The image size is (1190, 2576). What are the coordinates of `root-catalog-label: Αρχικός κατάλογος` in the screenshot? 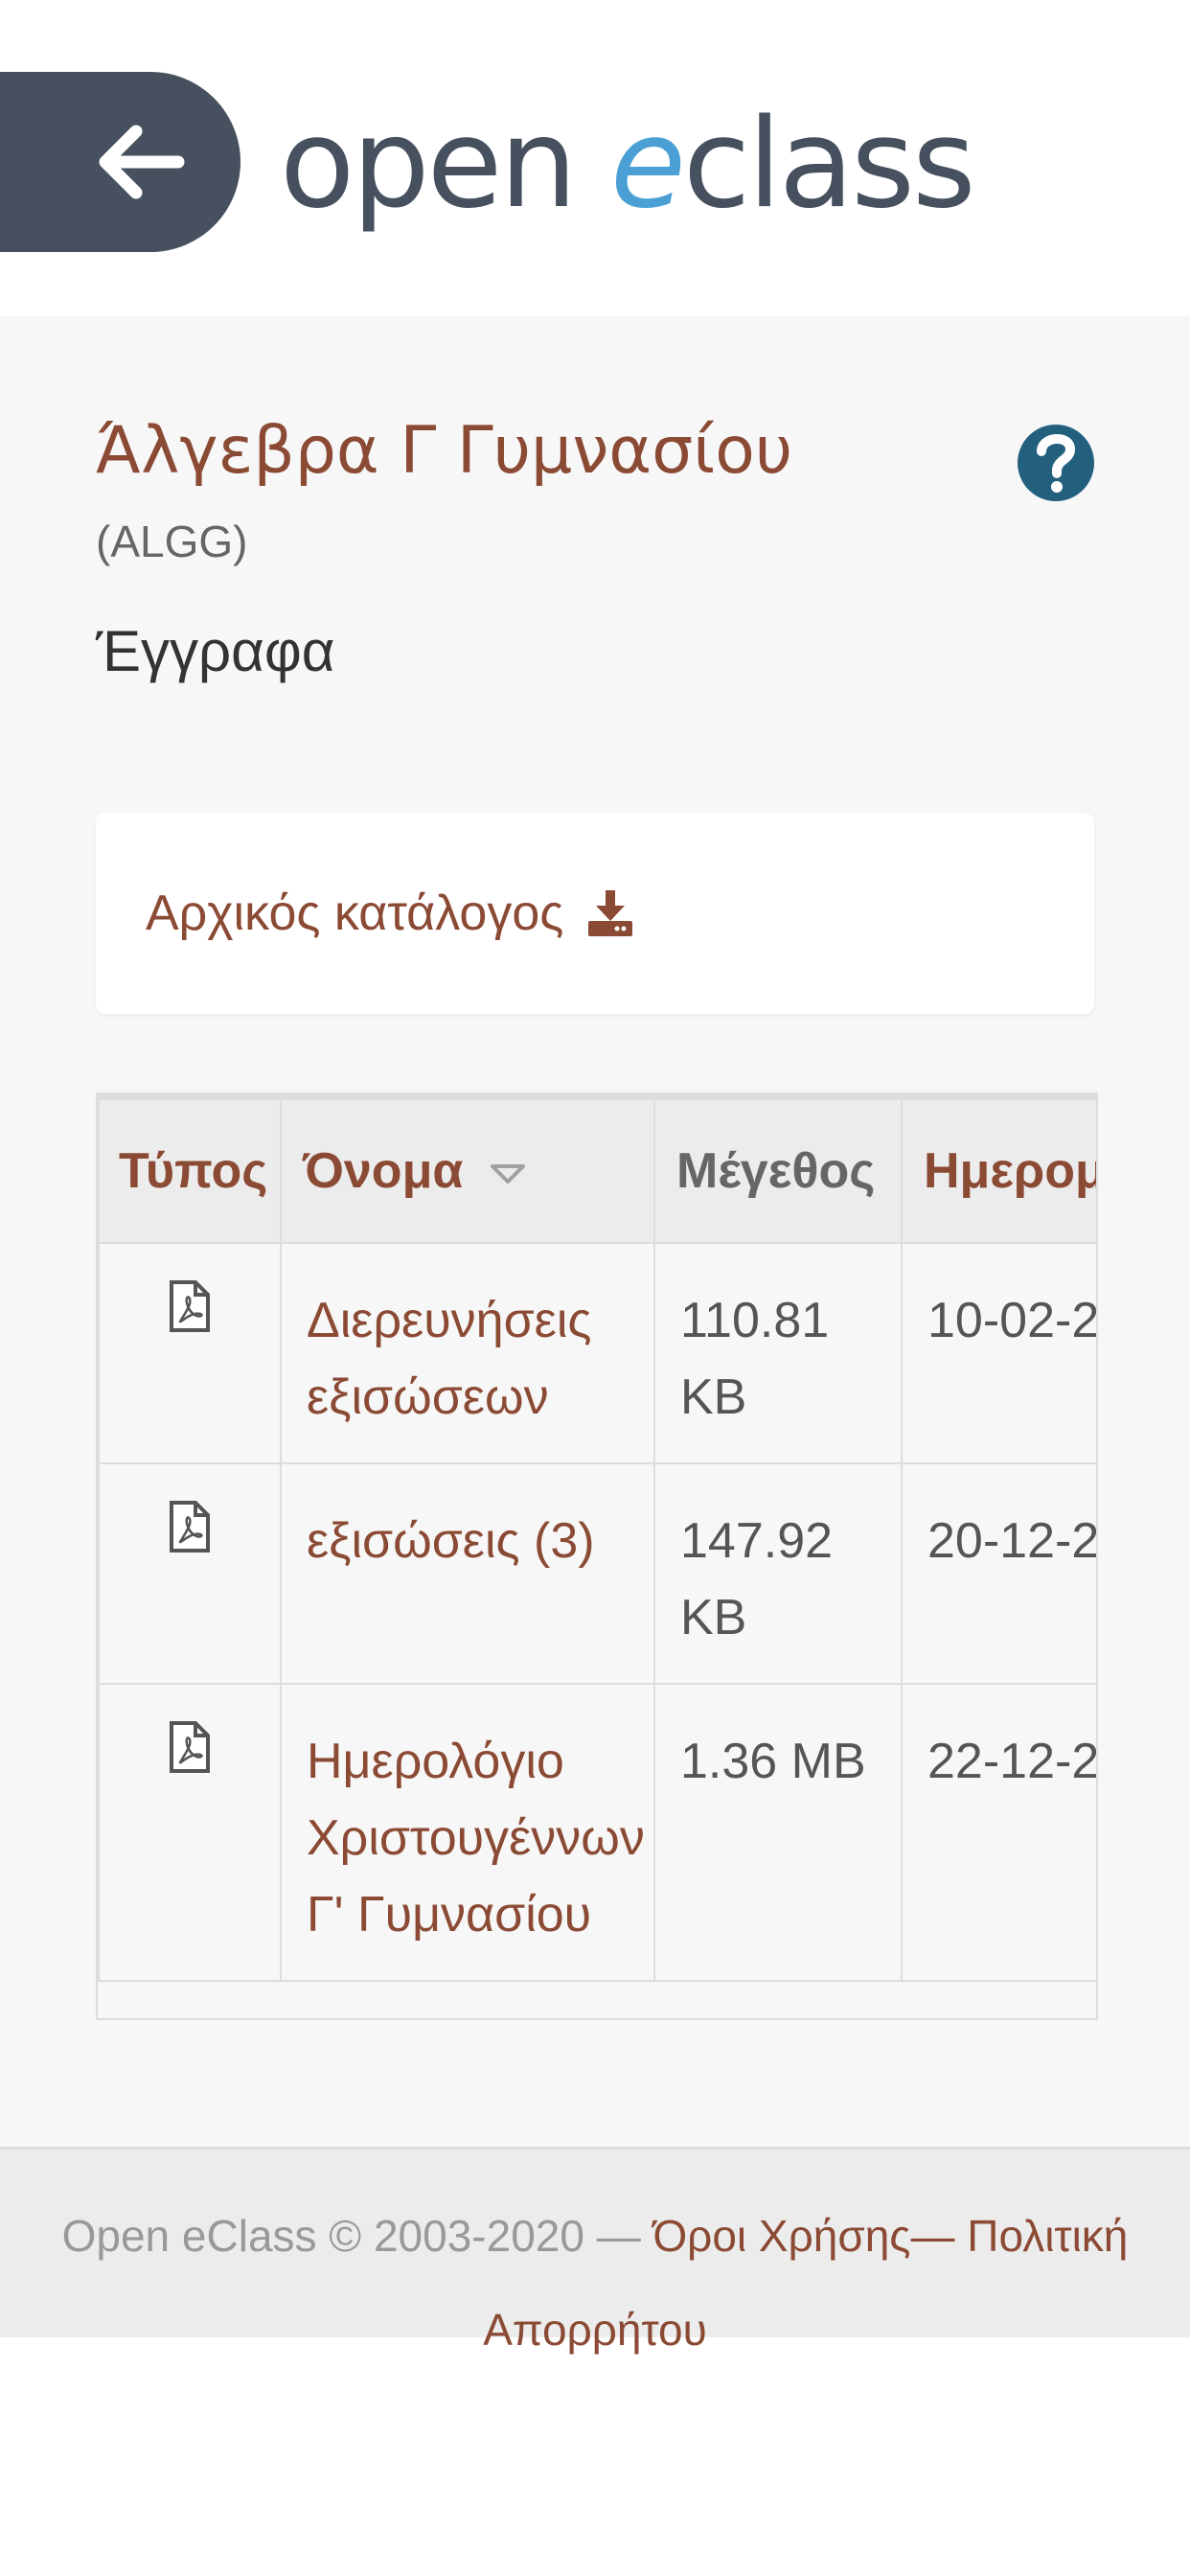 It's located at (355, 913).